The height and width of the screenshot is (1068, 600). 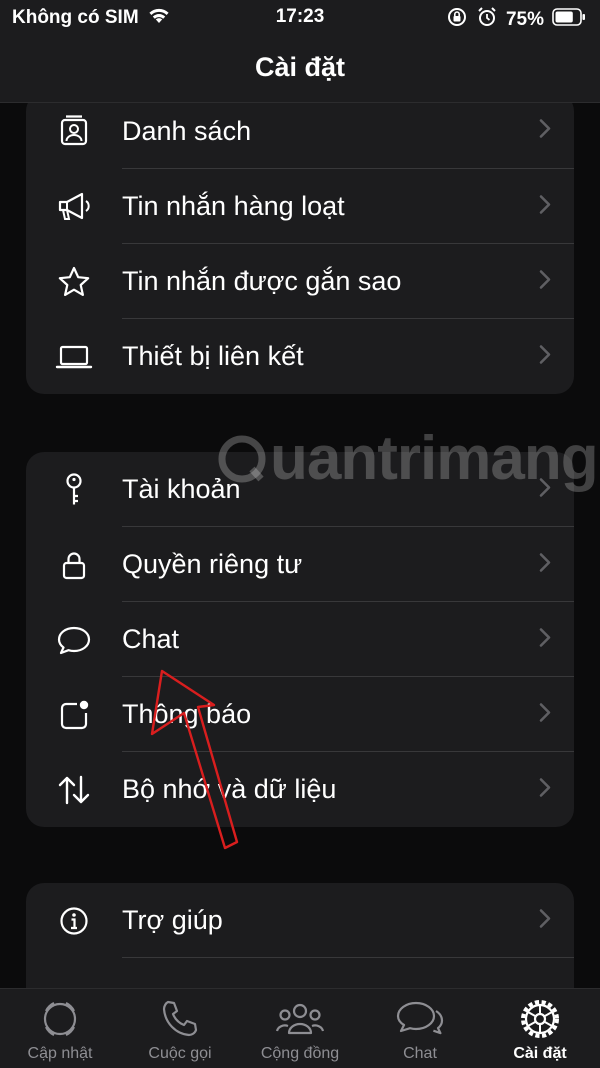 I want to click on settings-row-privacy: Quyền riêng tư, so click(x=300, y=564).